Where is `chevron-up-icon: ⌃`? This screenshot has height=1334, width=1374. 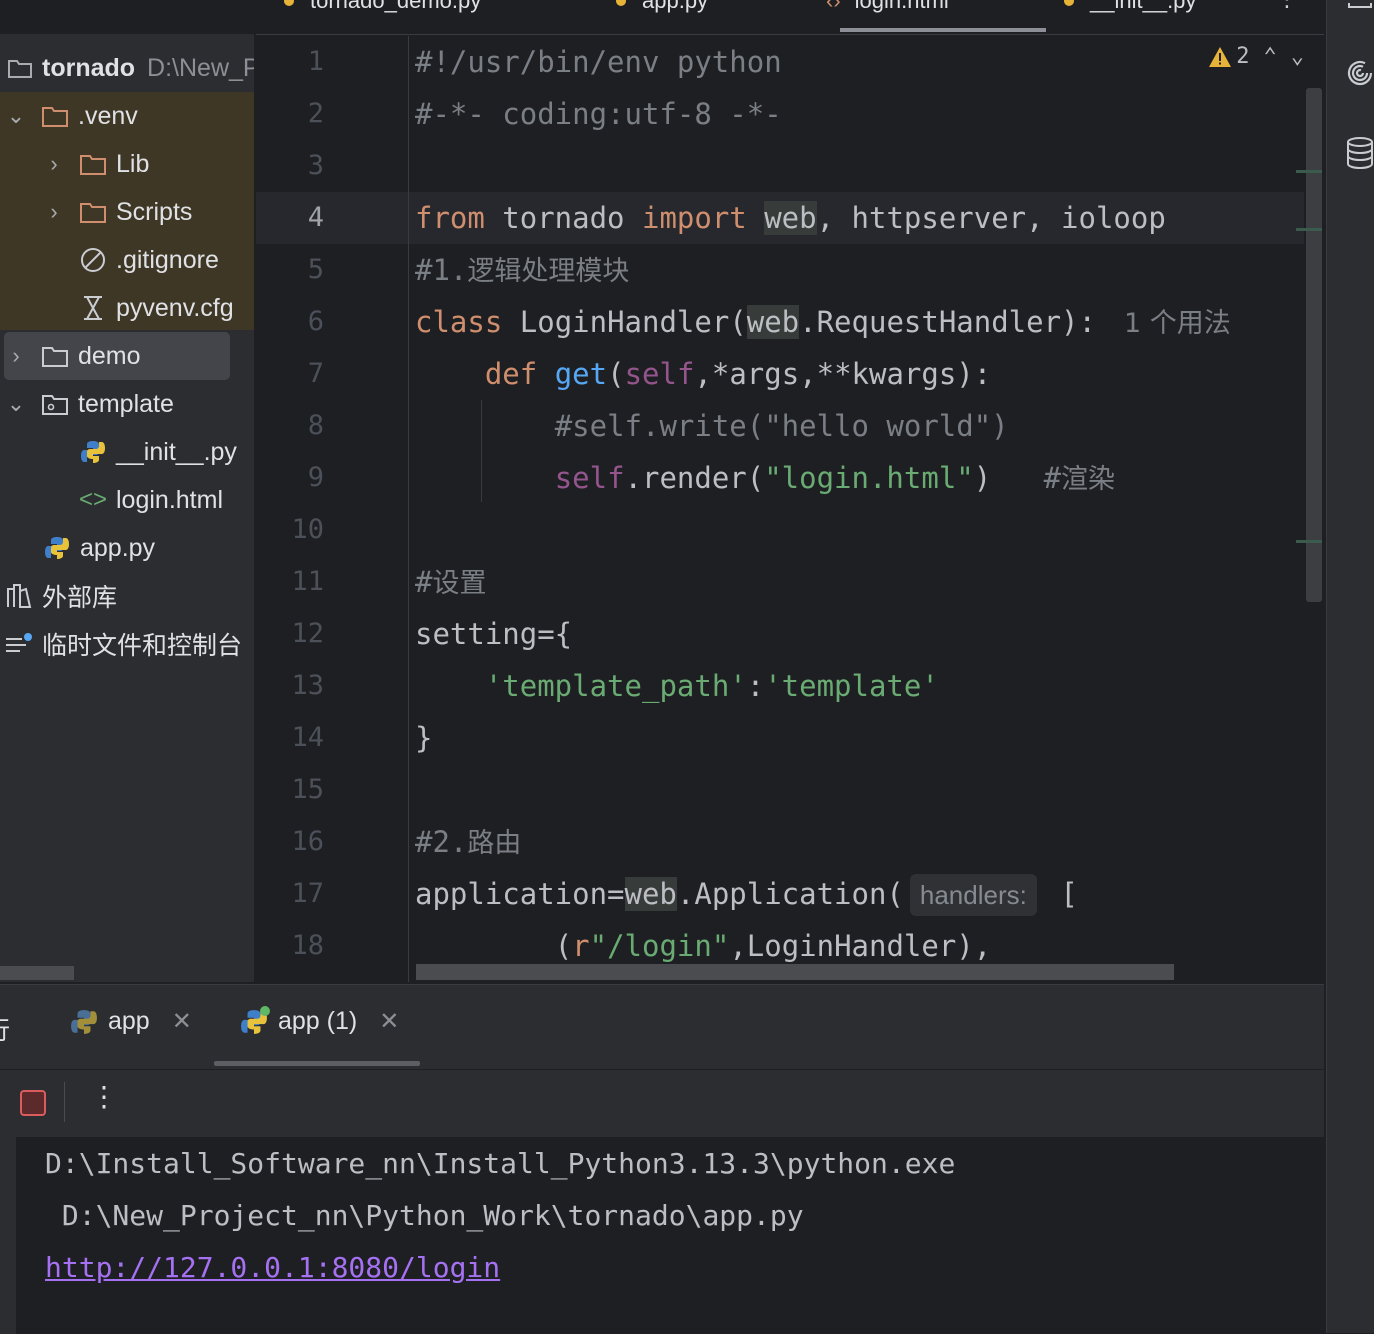 chevron-up-icon: ⌃ is located at coordinates (1270, 56).